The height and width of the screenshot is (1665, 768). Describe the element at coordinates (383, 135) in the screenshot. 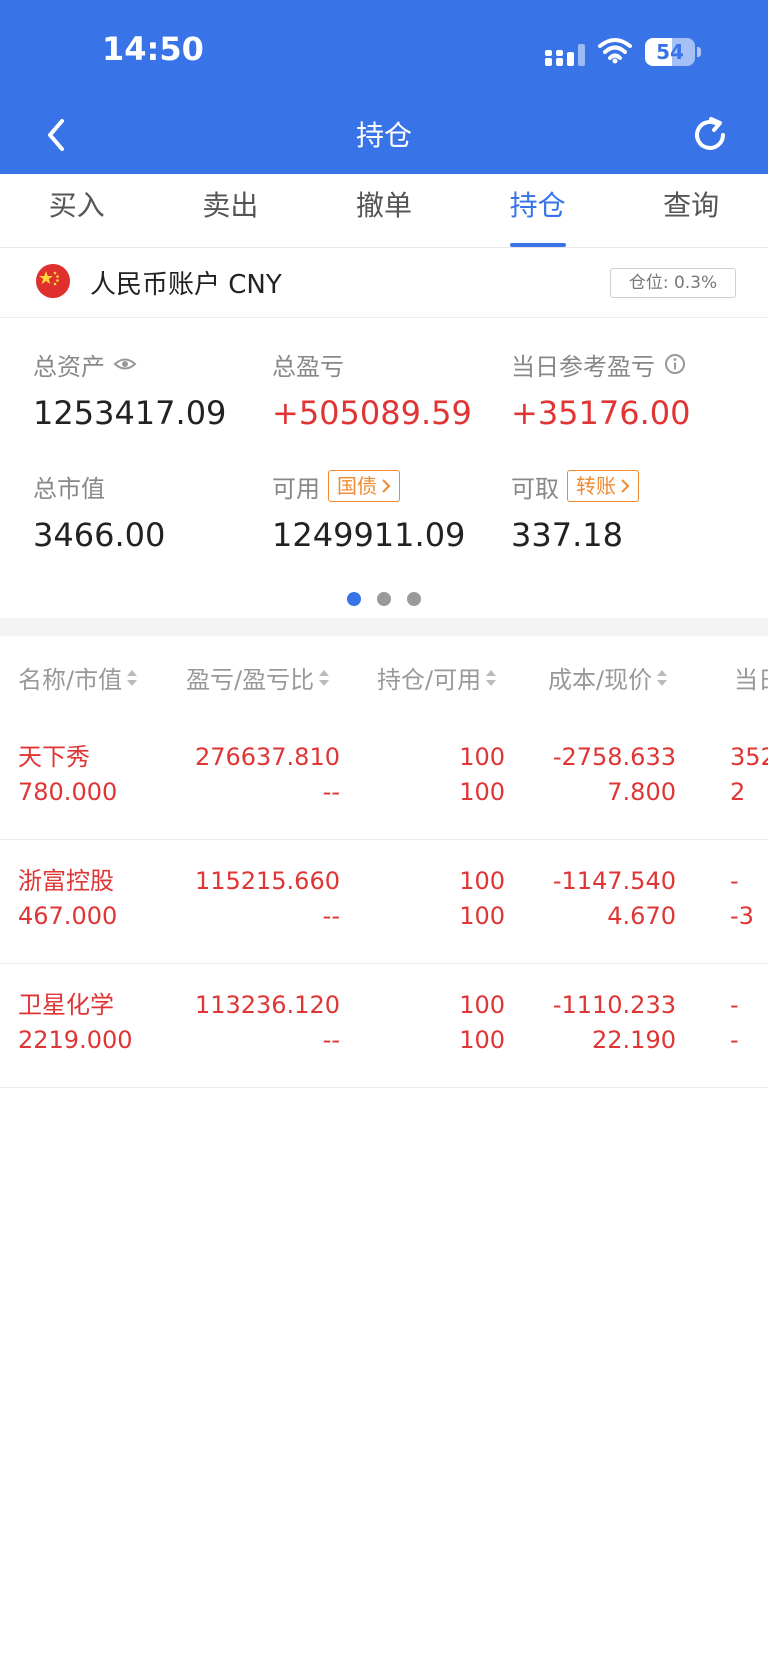

I see `page-title: 持仓` at that location.